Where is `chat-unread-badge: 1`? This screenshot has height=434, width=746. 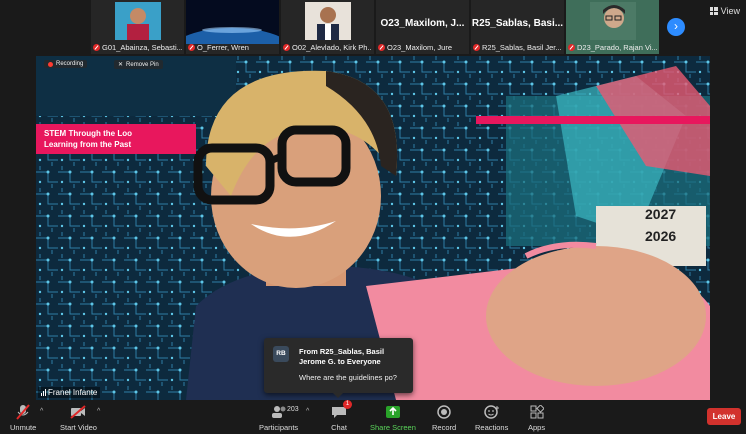 chat-unread-badge: 1 is located at coordinates (347, 404).